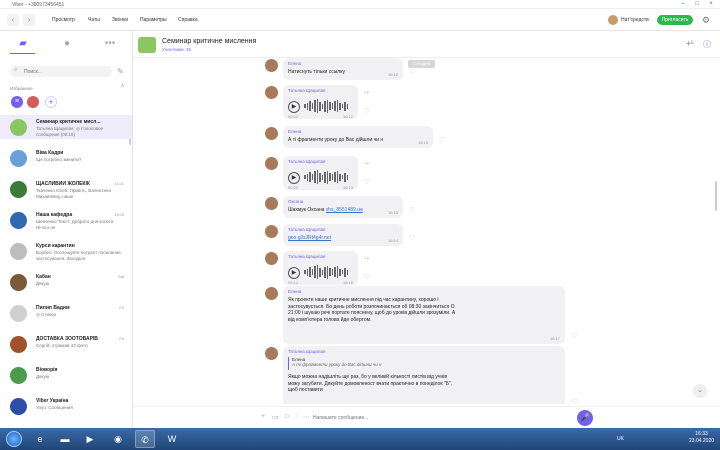 The height and width of the screenshot is (450, 720). Describe the element at coordinates (675, 20) in the screenshot. I see `invite-button: Пригласить` at that location.